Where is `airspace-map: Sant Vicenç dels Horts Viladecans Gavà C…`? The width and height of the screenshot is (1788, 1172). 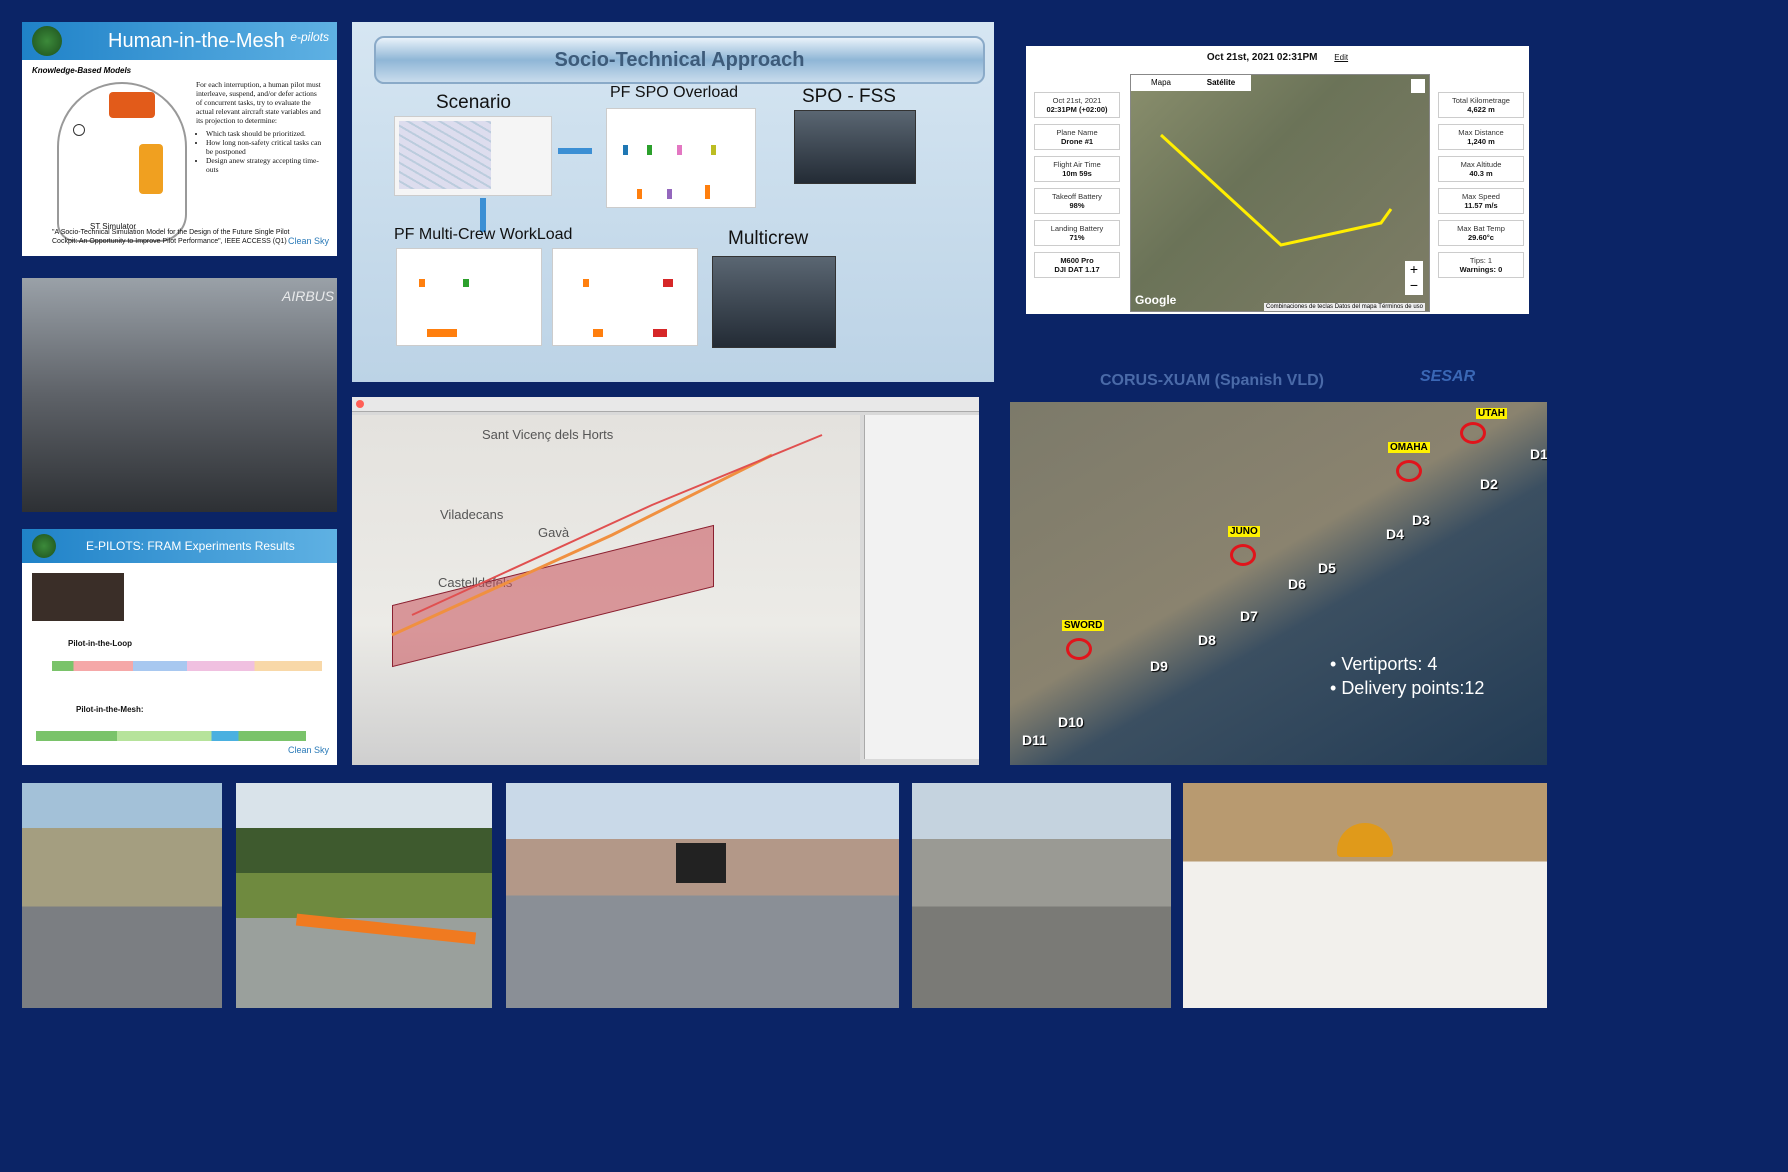
airspace-map: Sant Vicenç dels Horts Viladecans Gavà C… is located at coordinates (606, 590).